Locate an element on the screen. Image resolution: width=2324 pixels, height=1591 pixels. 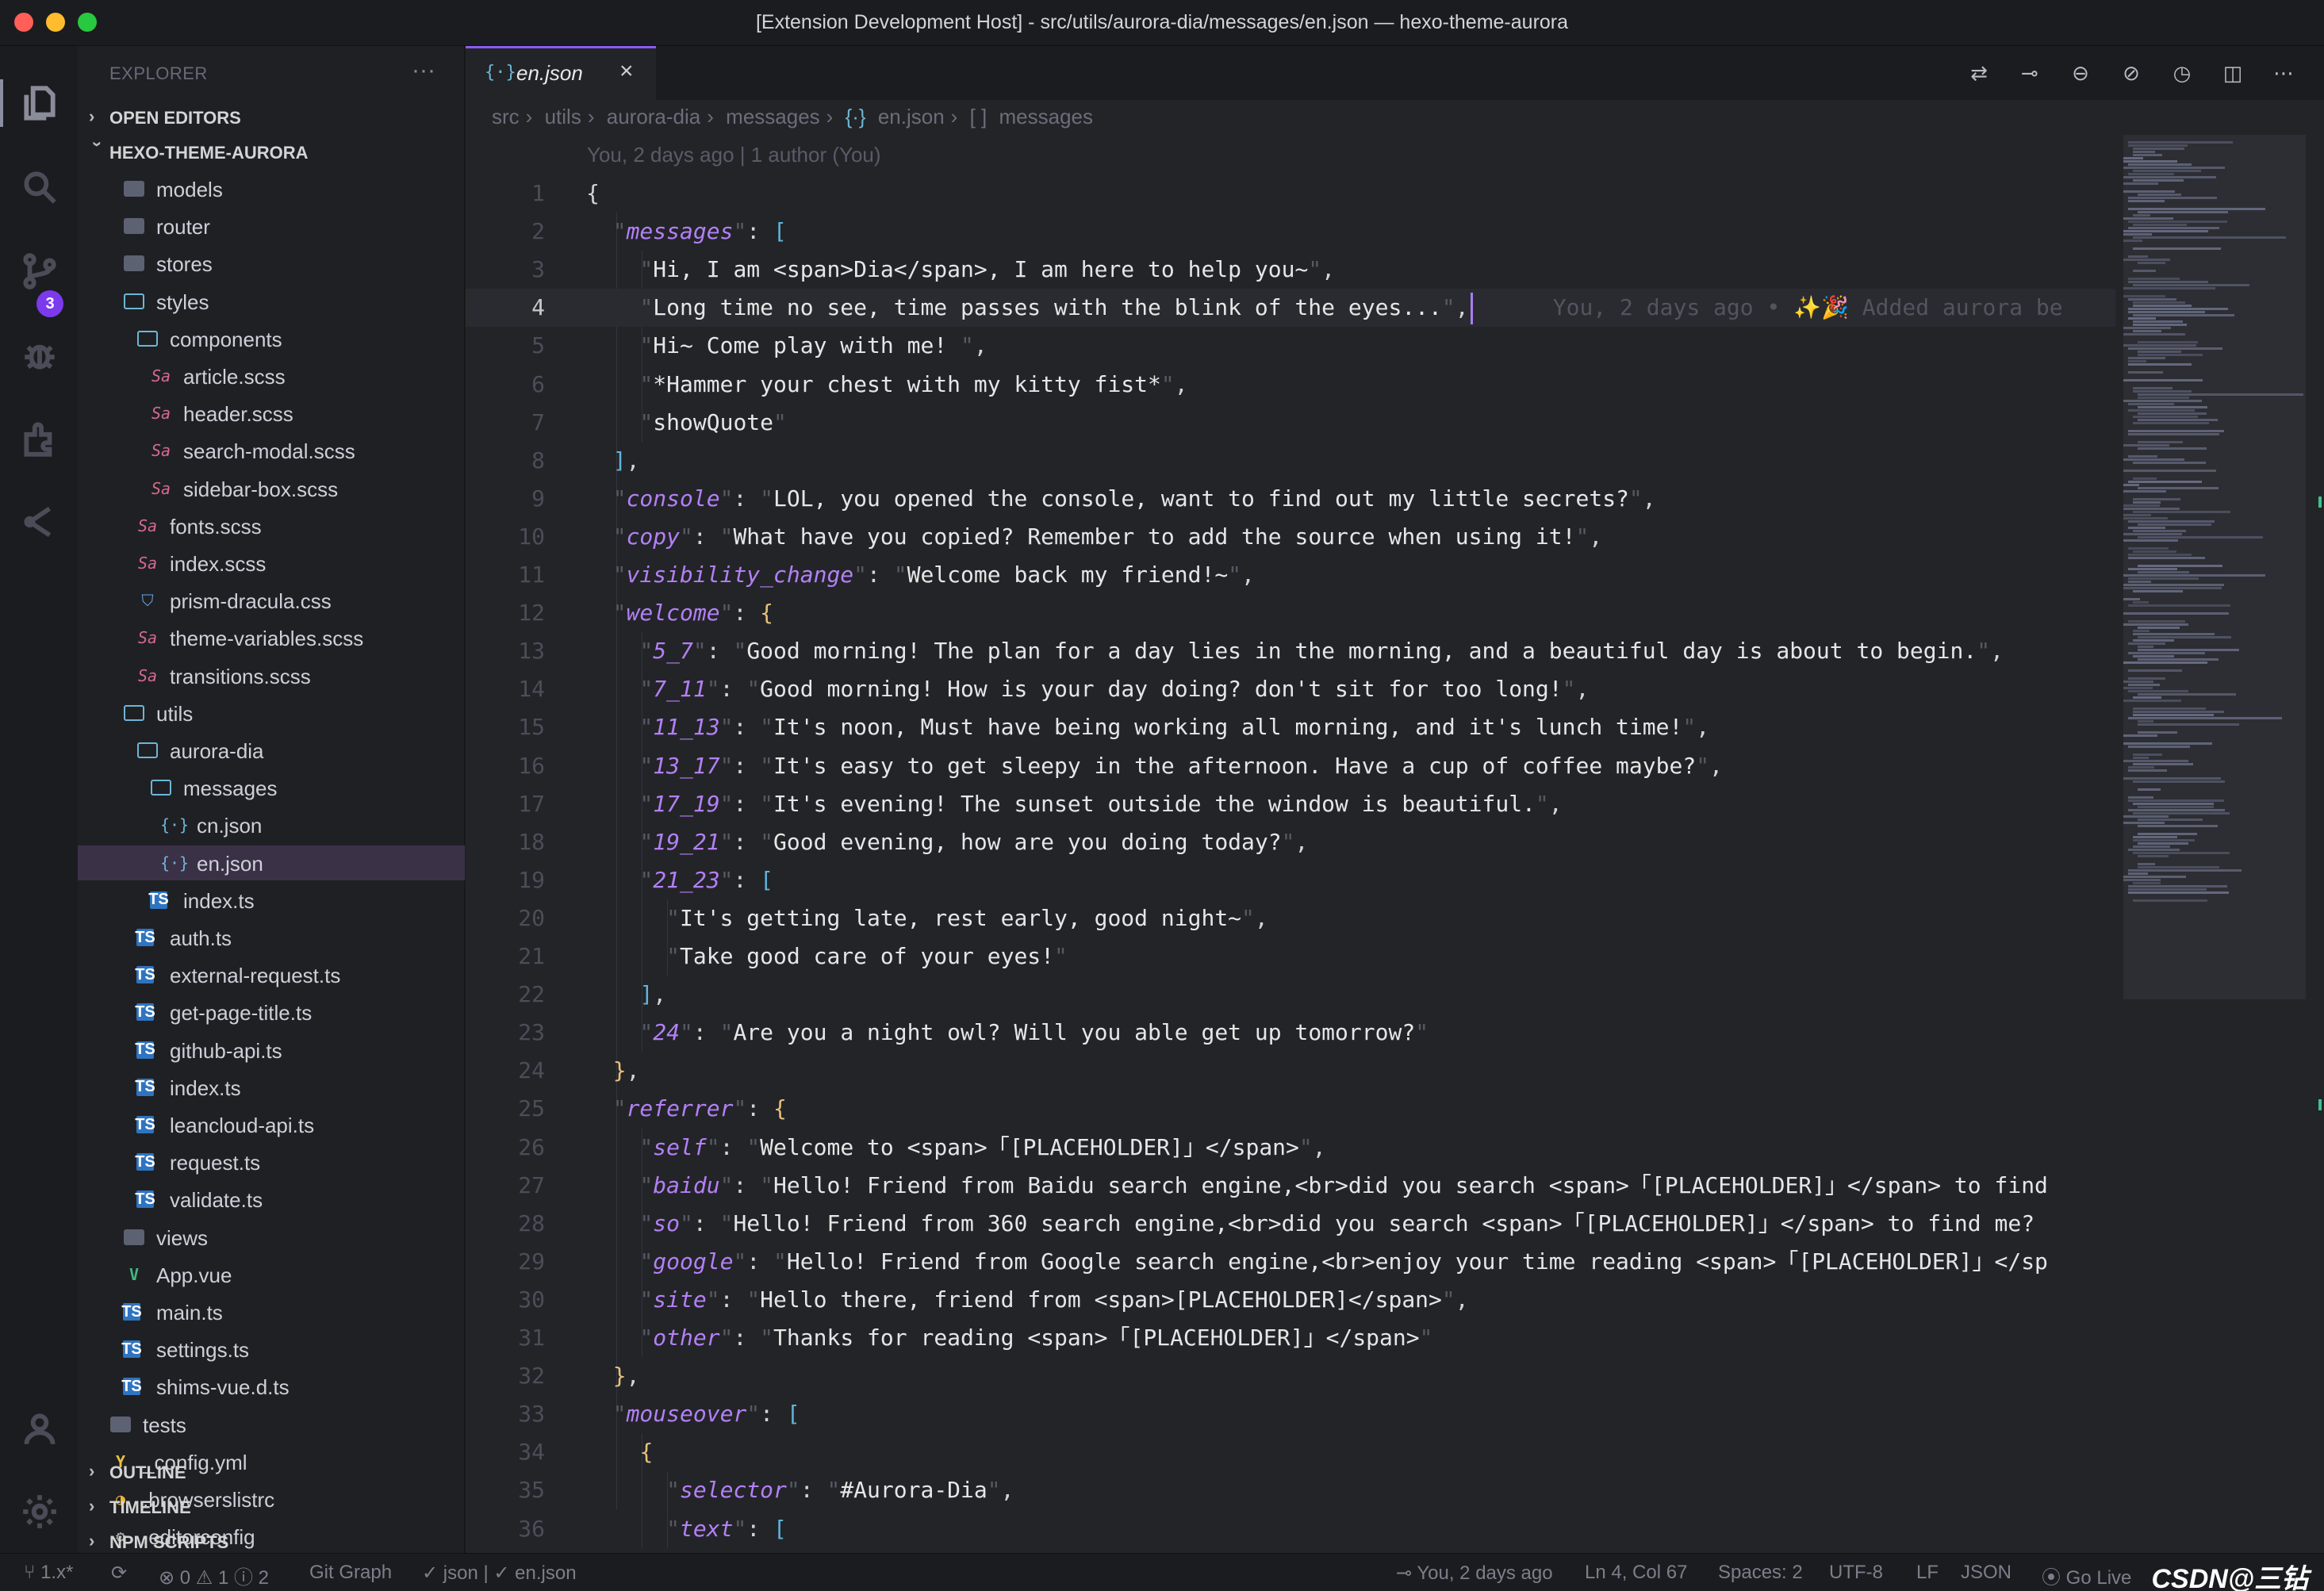
git-graph-icon is located at coordinates (39, 522).